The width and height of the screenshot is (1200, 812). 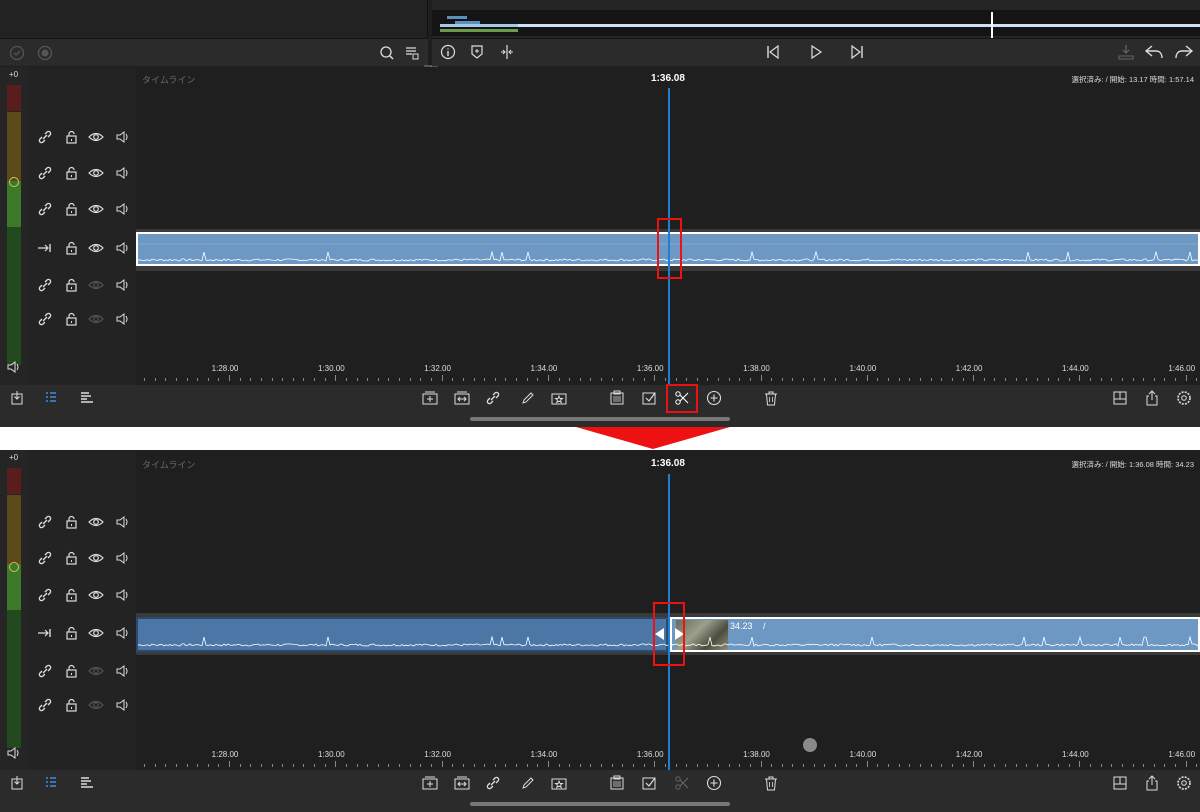 What do you see at coordinates (412, 53) in the screenshot?
I see `list-filter-icon` at bounding box center [412, 53].